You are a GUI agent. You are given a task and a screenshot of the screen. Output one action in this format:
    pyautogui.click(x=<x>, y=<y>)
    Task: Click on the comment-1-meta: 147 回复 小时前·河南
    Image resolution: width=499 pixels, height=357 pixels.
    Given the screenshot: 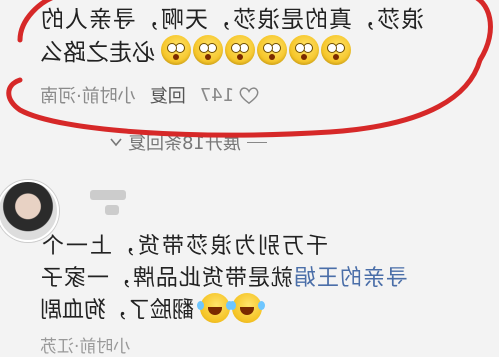 What is the action you would take?
    pyautogui.click(x=150, y=95)
    